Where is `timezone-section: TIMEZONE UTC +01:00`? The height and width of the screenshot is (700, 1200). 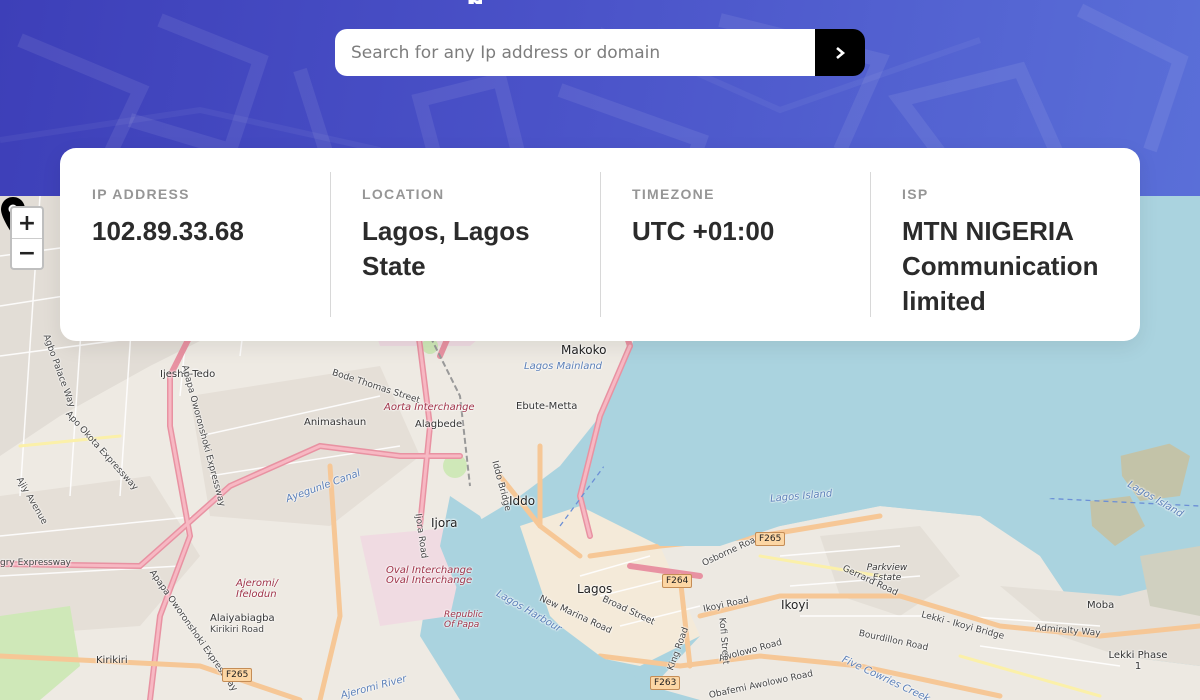 timezone-section: TIMEZONE UTC +01:00 is located at coordinates (735, 244).